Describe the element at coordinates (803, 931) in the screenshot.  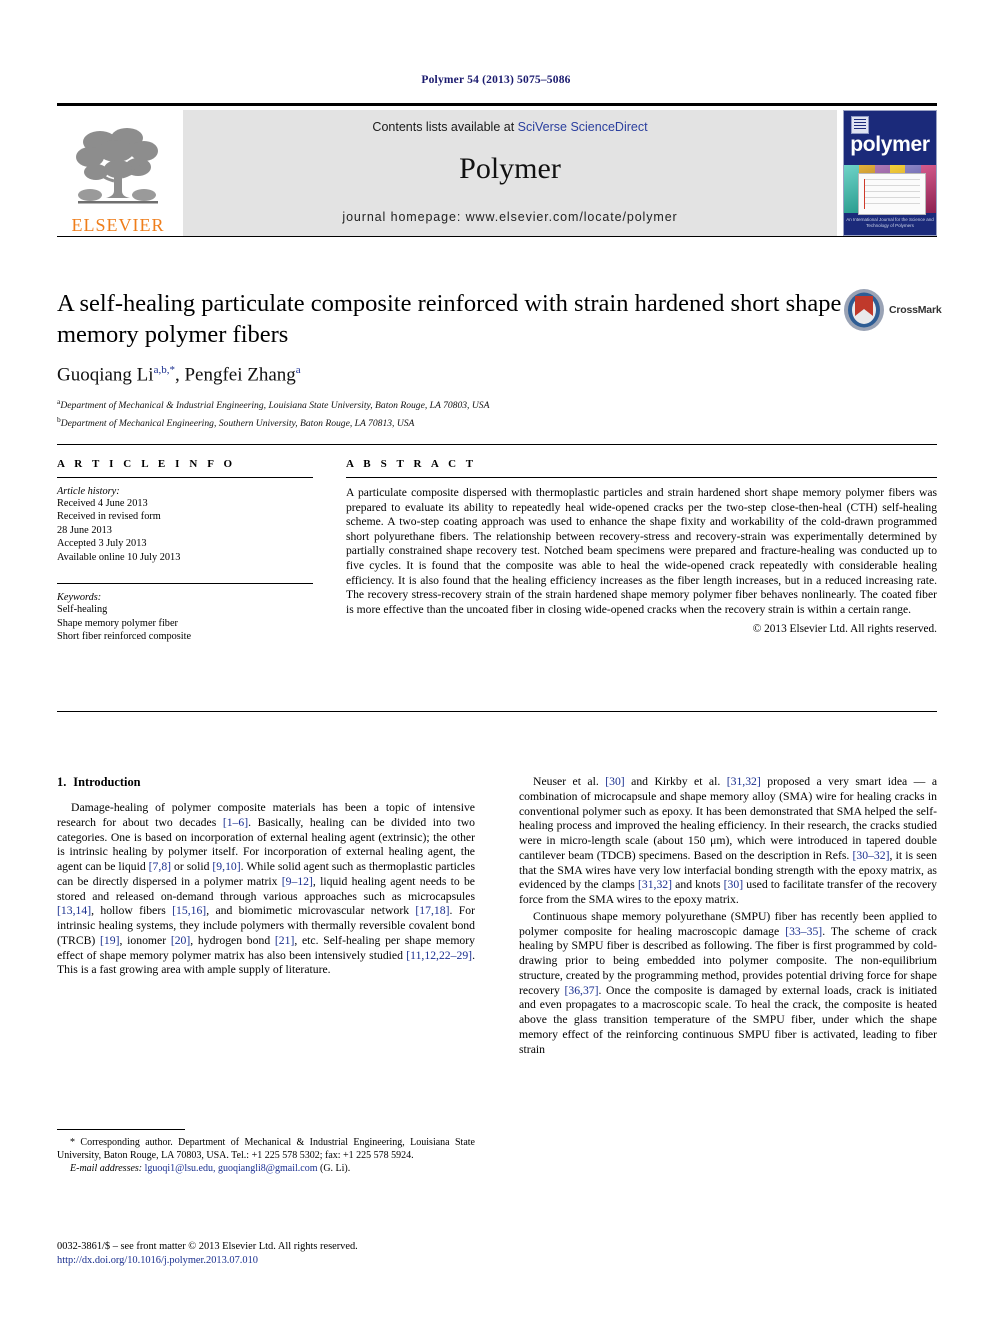
I see `citation-link: [33–35]` at that location.